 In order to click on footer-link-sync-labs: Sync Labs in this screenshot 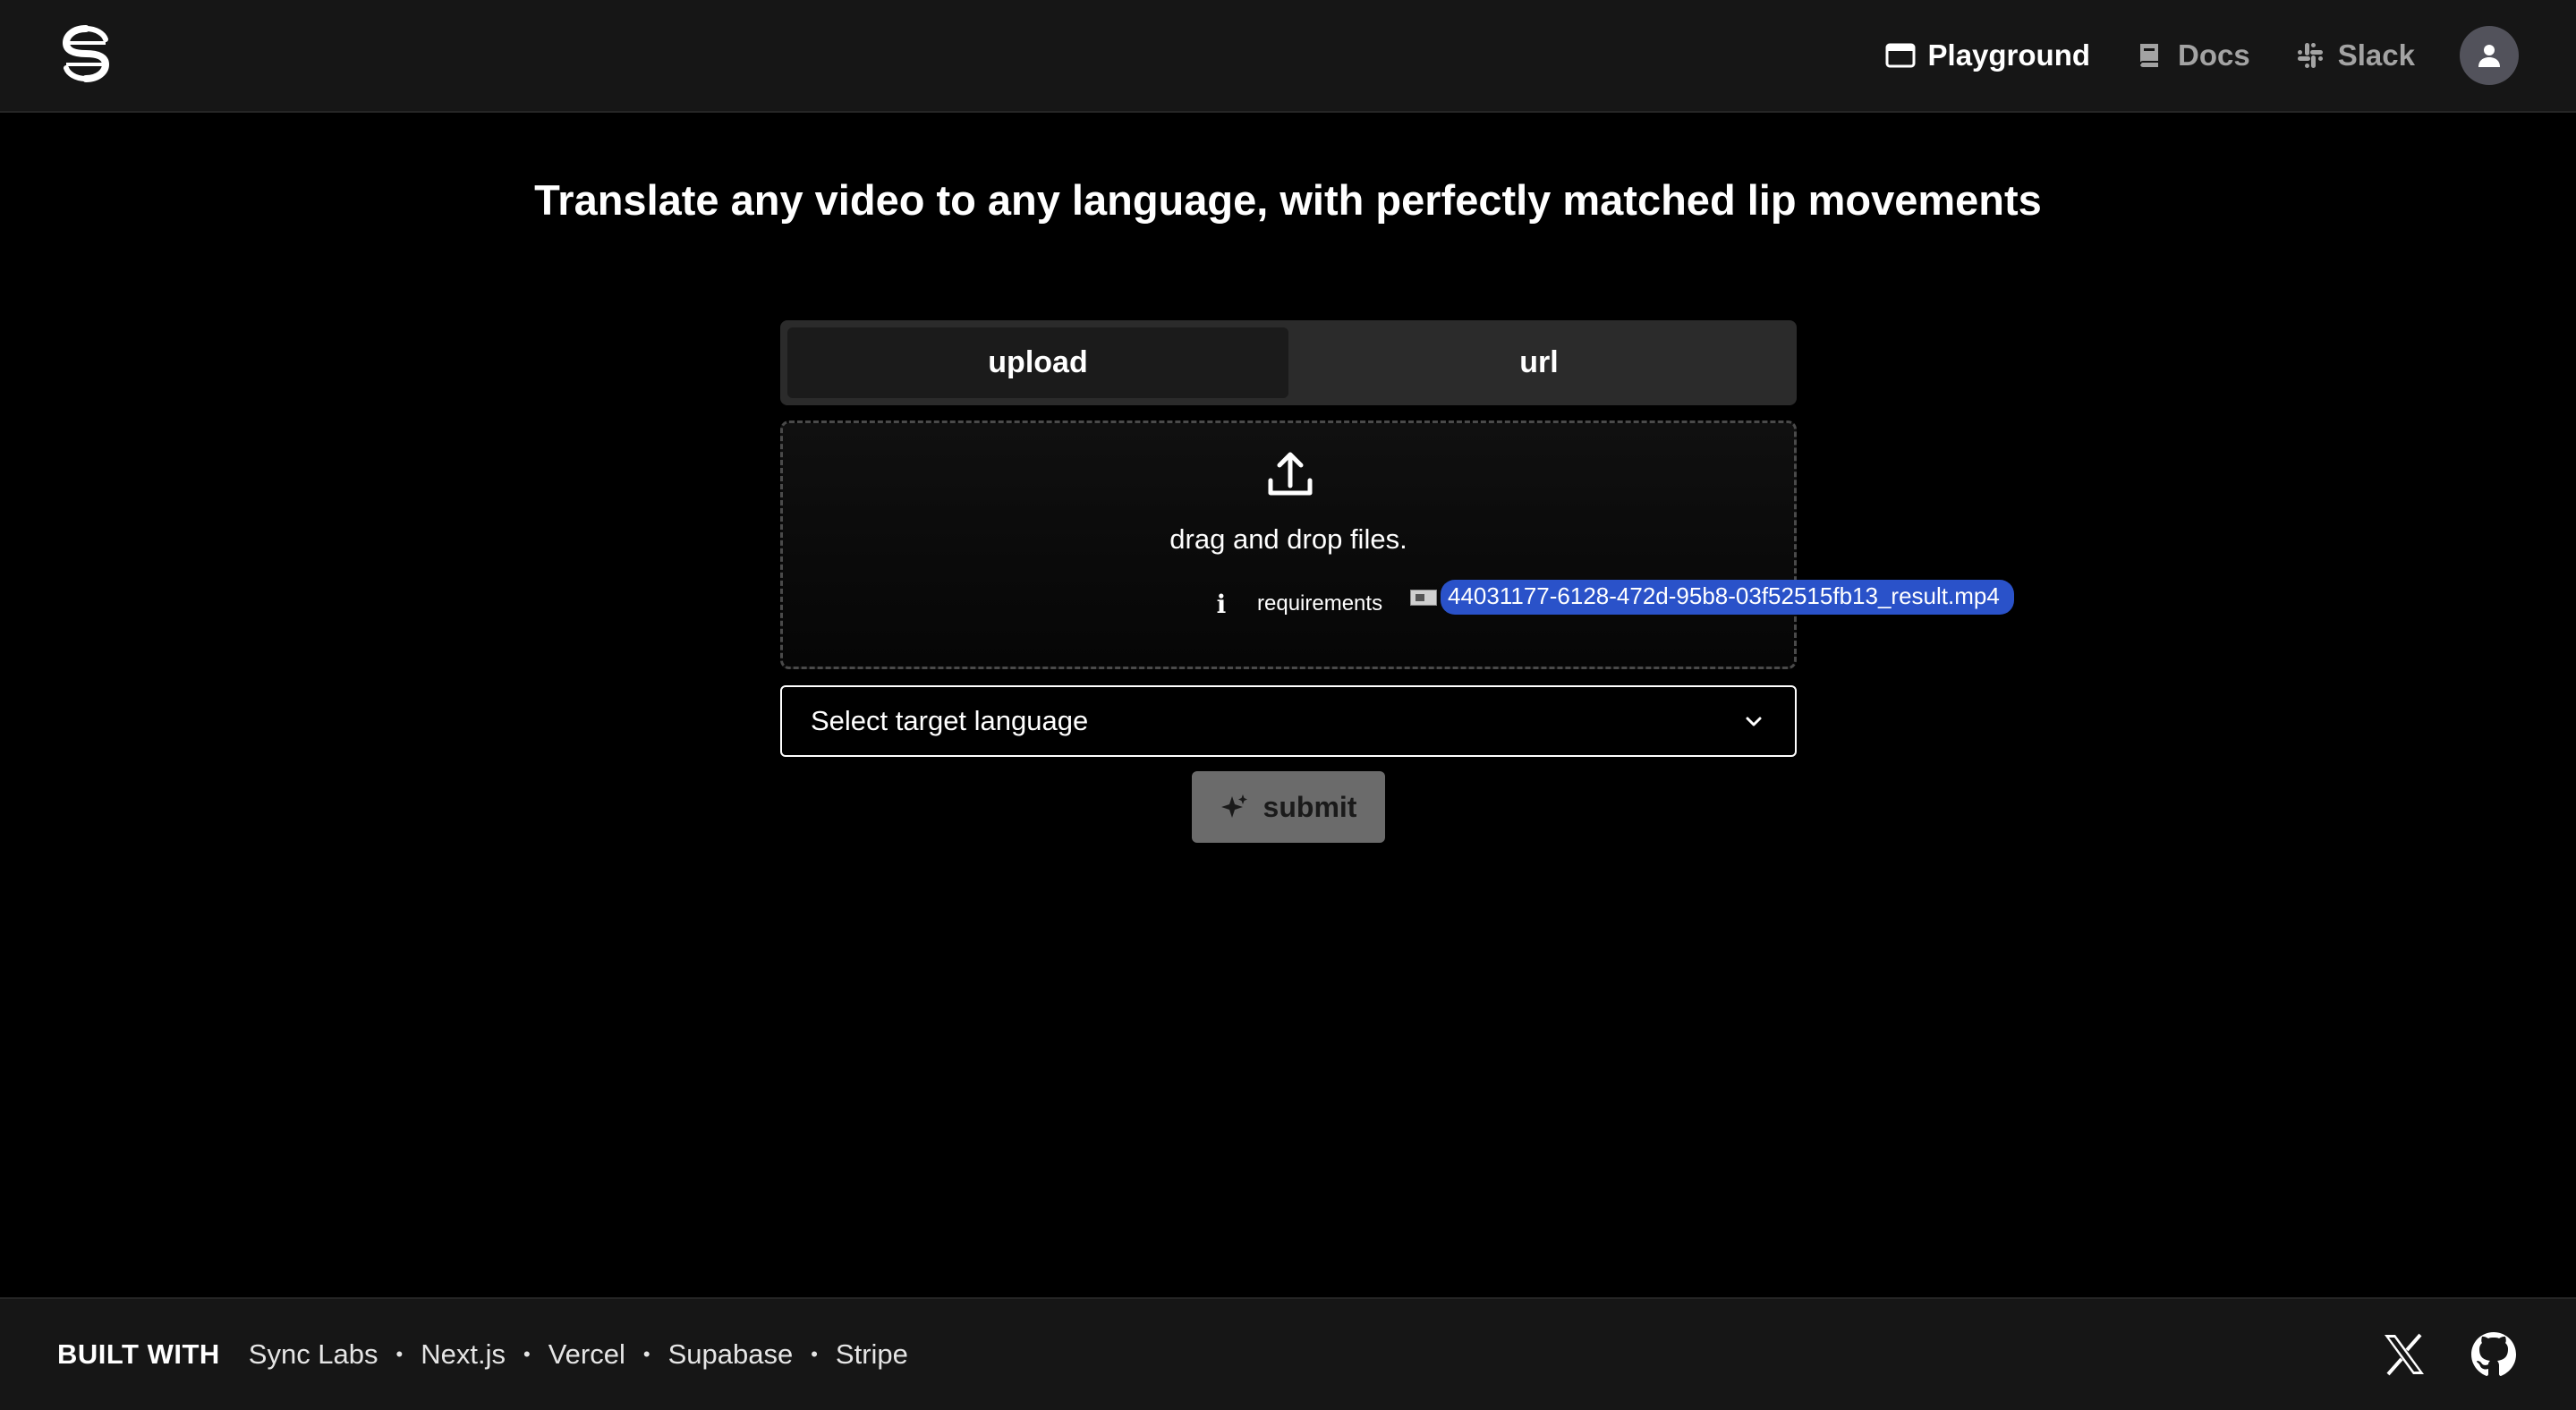, I will do `click(313, 1354)`.